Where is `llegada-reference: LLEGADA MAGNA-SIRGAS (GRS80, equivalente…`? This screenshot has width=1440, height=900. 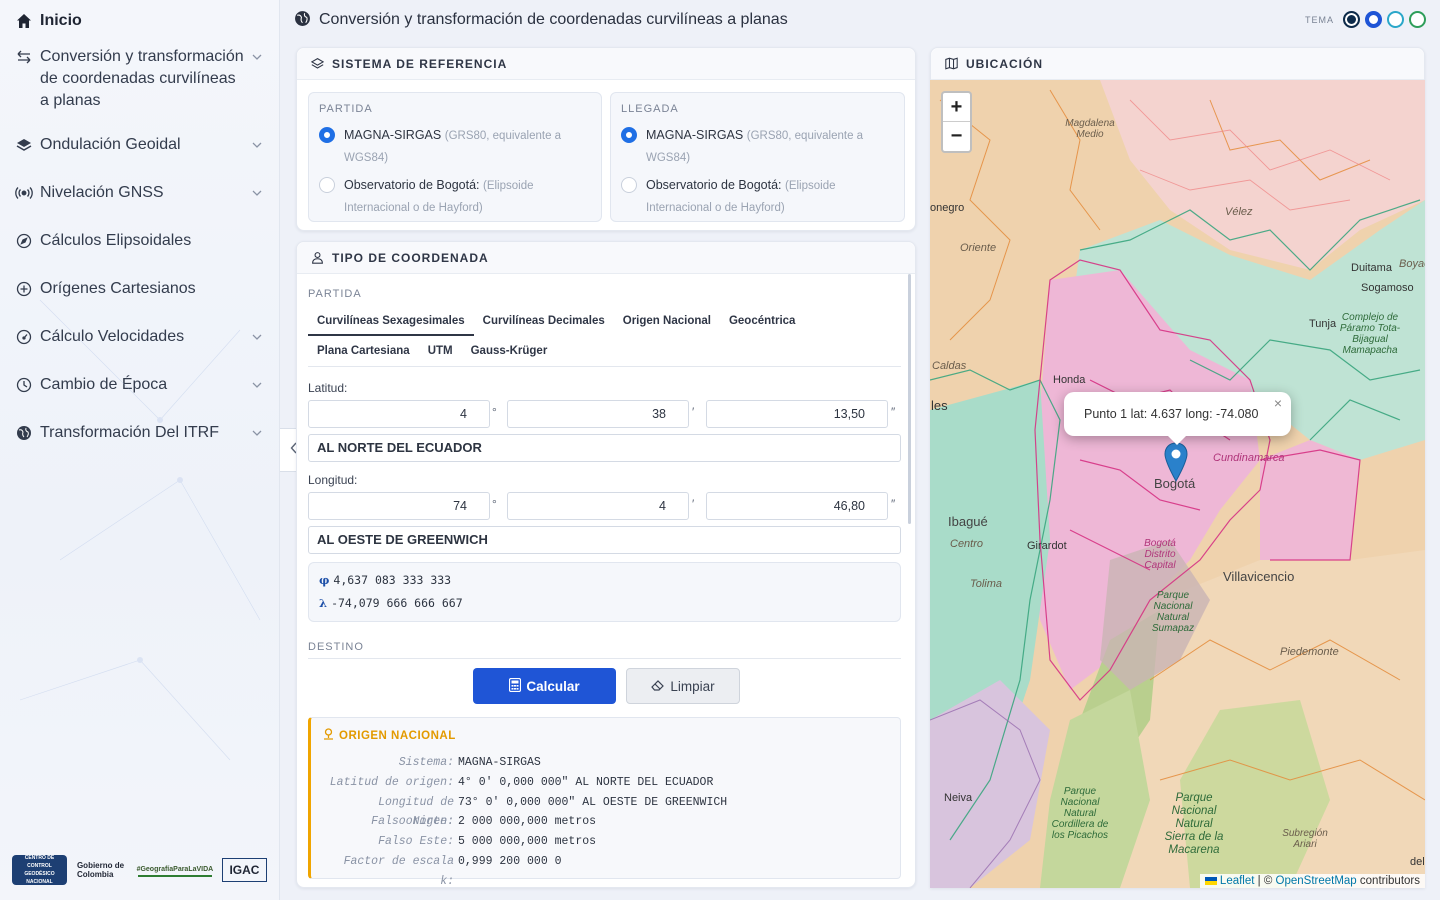
llegada-reference: LLEGADA MAGNA-SIRGAS (GRS80, equivalente… is located at coordinates (757, 157).